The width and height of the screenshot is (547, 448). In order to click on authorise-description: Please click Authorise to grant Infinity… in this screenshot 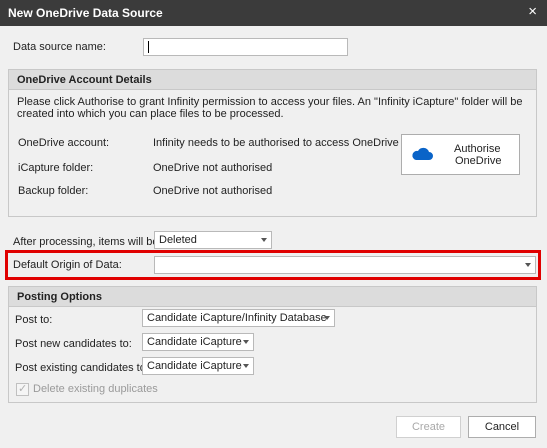, I will do `click(270, 108)`.